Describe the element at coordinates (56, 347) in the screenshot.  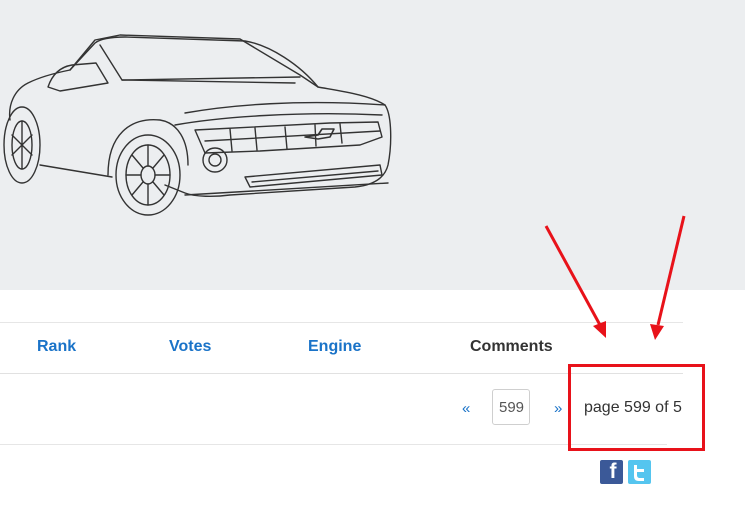
I see `column-header-rank: Rank` at that location.